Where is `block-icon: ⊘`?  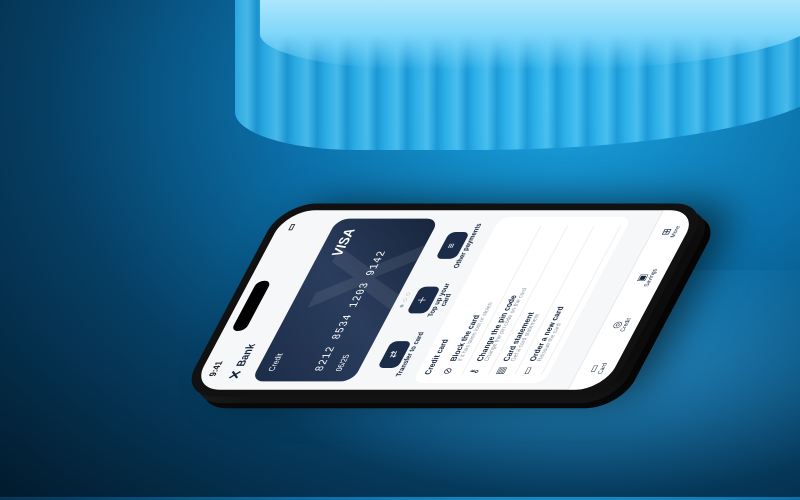 block-icon: ⊘ is located at coordinates (448, 371).